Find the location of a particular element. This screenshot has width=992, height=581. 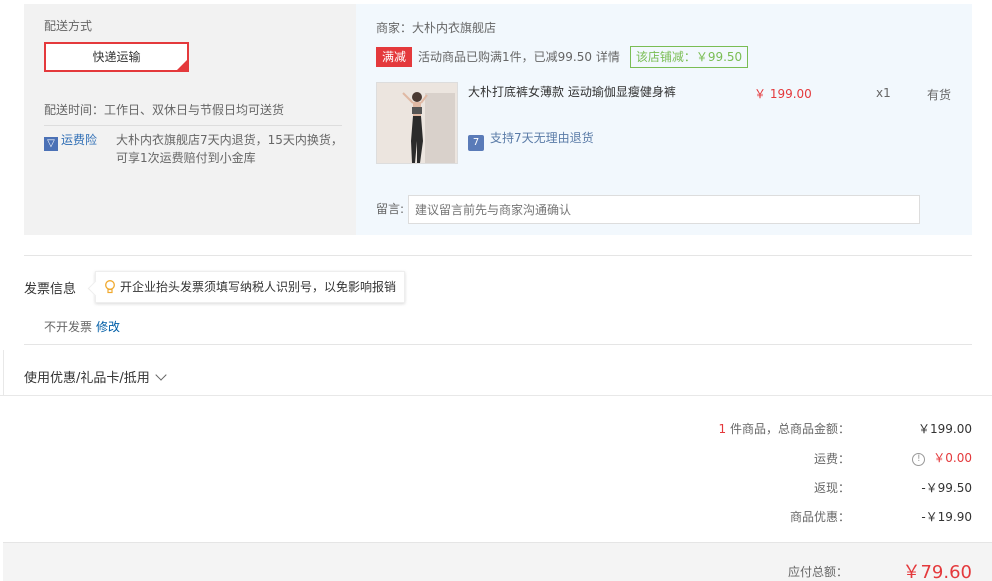

shipping-method-express-button: 快递运输 ✓ is located at coordinates (116, 57).